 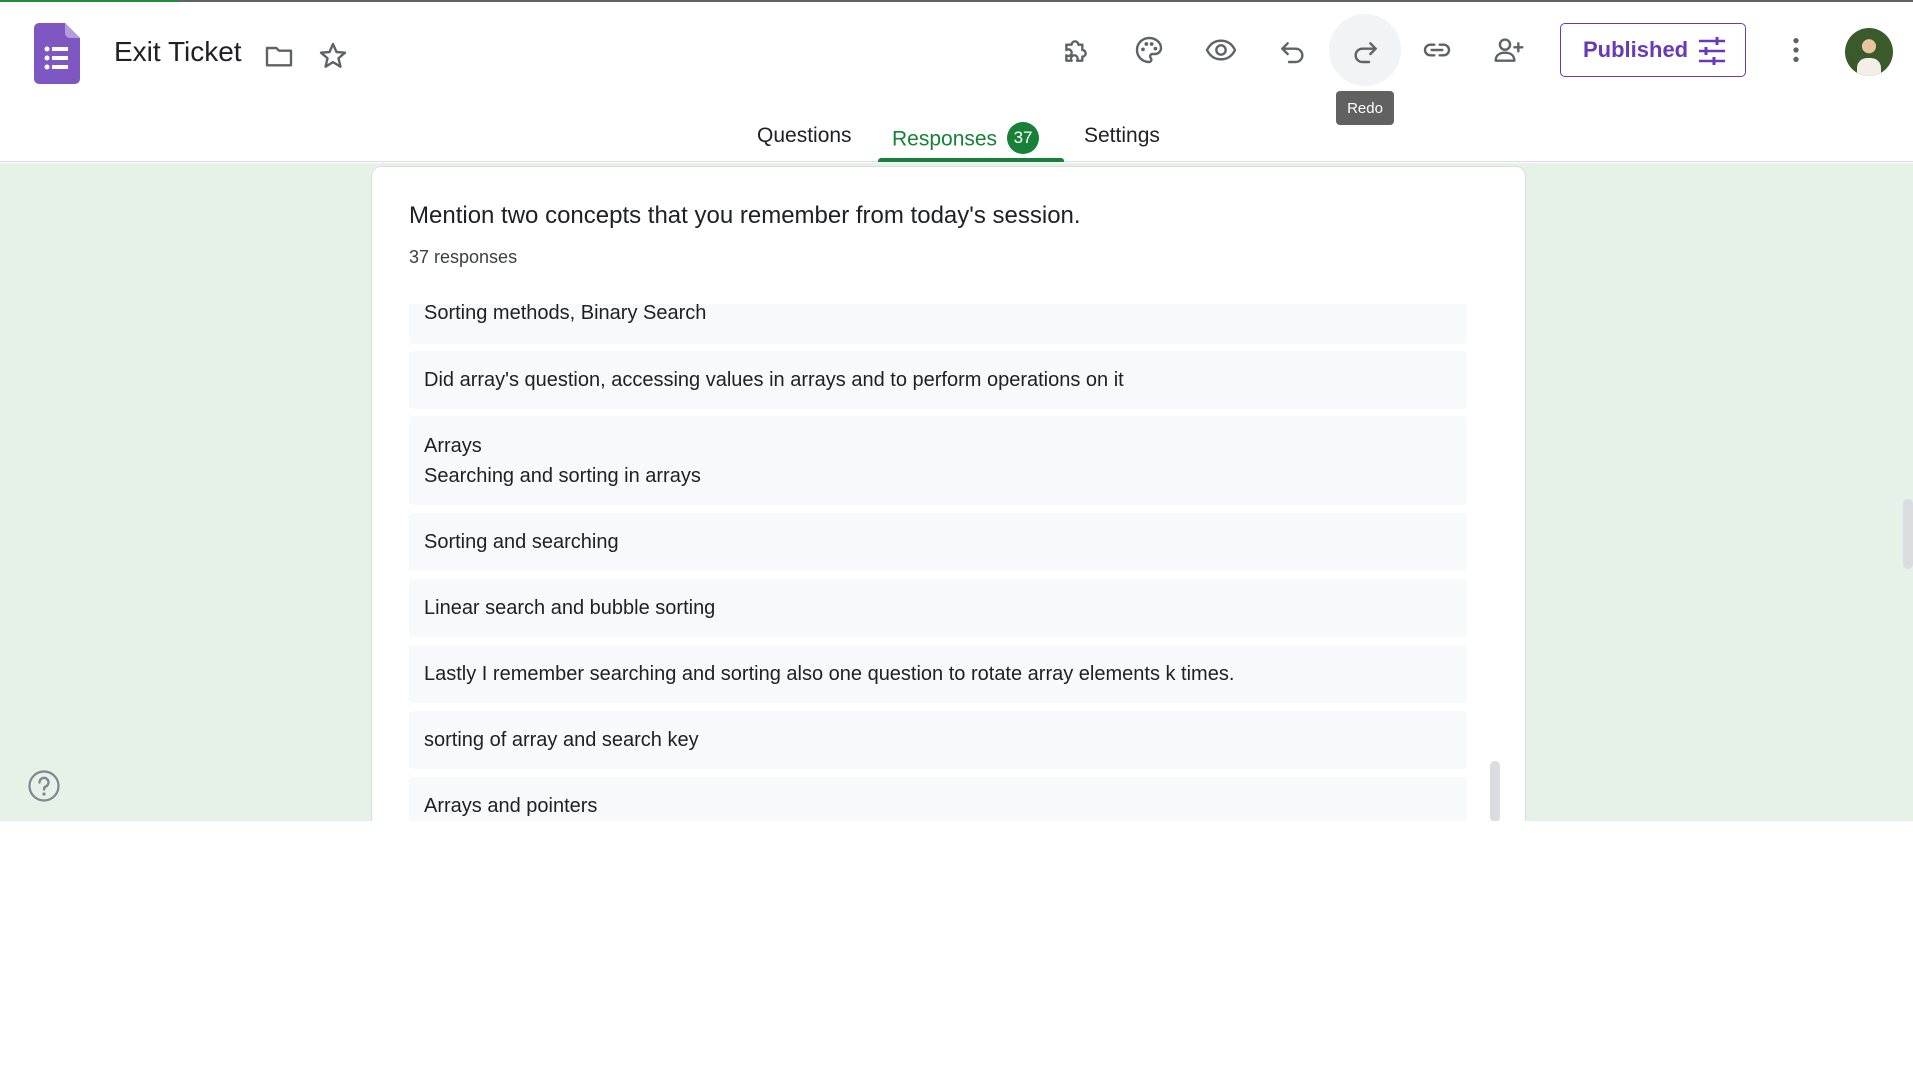 I want to click on more-vert-icon, so click(x=1796, y=50).